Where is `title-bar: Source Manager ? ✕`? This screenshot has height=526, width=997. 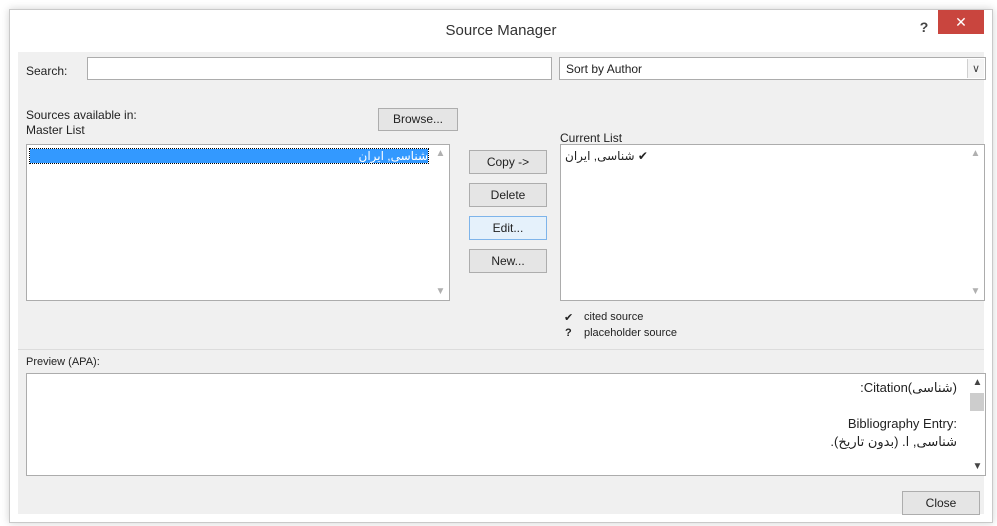
title-bar: Source Manager ? ✕ is located at coordinates (501, 31).